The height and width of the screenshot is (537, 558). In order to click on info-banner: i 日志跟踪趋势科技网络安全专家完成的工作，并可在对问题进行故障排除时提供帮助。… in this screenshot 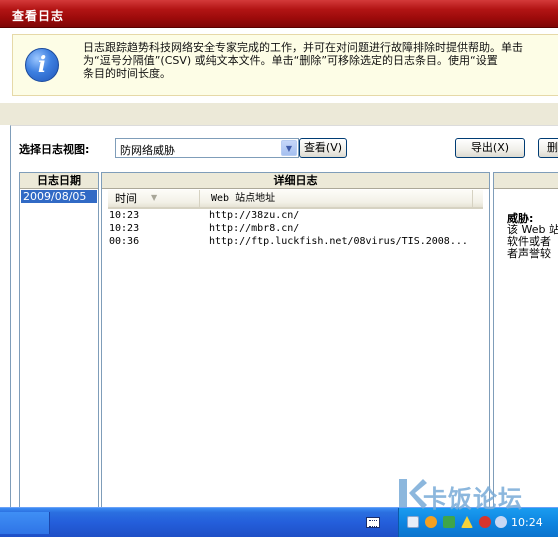, I will do `click(279, 65)`.